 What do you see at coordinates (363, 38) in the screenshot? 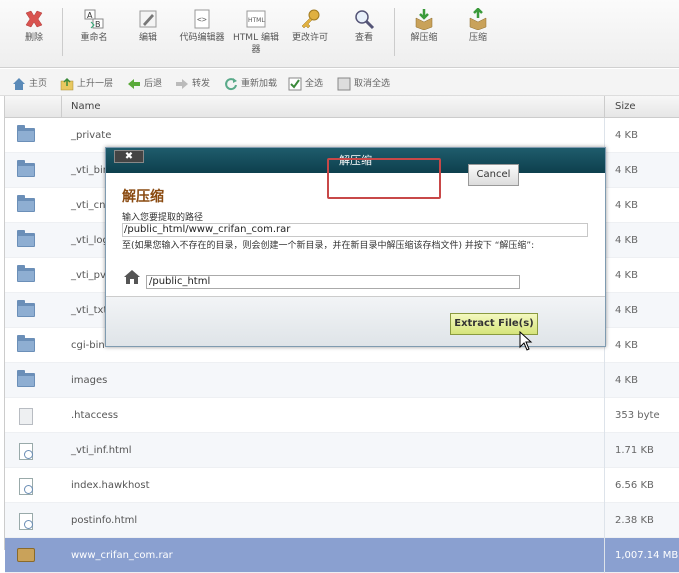
I see `toolbar-label: 查看` at bounding box center [363, 38].